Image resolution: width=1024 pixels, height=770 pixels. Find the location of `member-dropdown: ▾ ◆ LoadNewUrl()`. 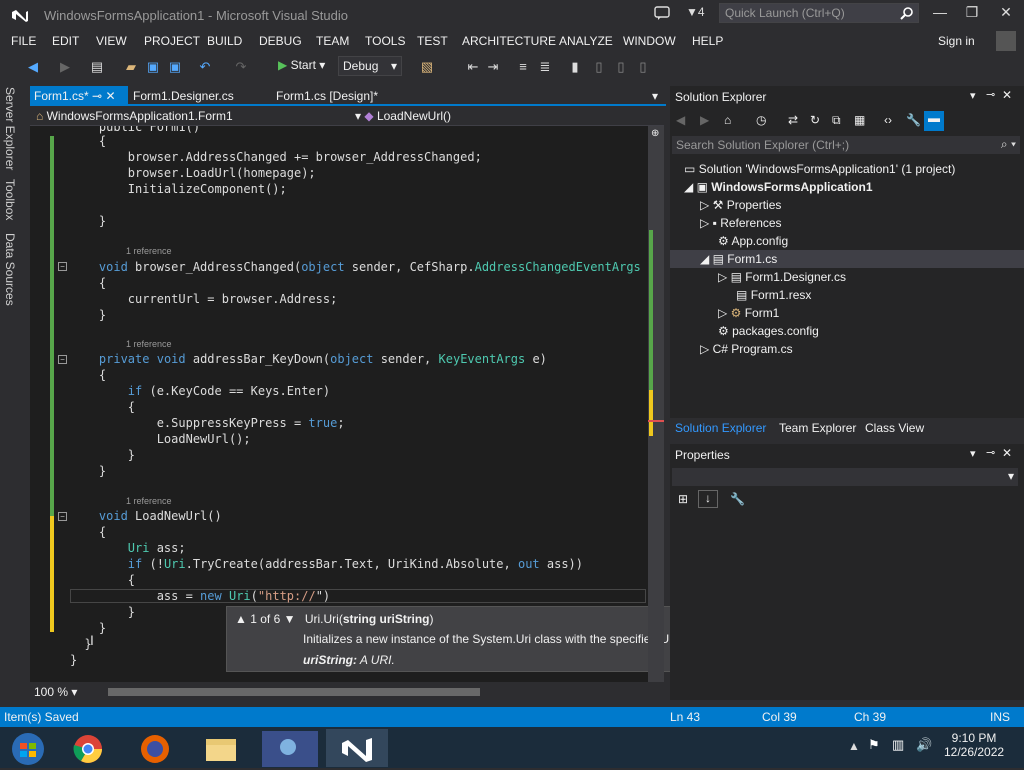

member-dropdown: ▾ ◆ LoadNewUrl() is located at coordinates (403, 116).